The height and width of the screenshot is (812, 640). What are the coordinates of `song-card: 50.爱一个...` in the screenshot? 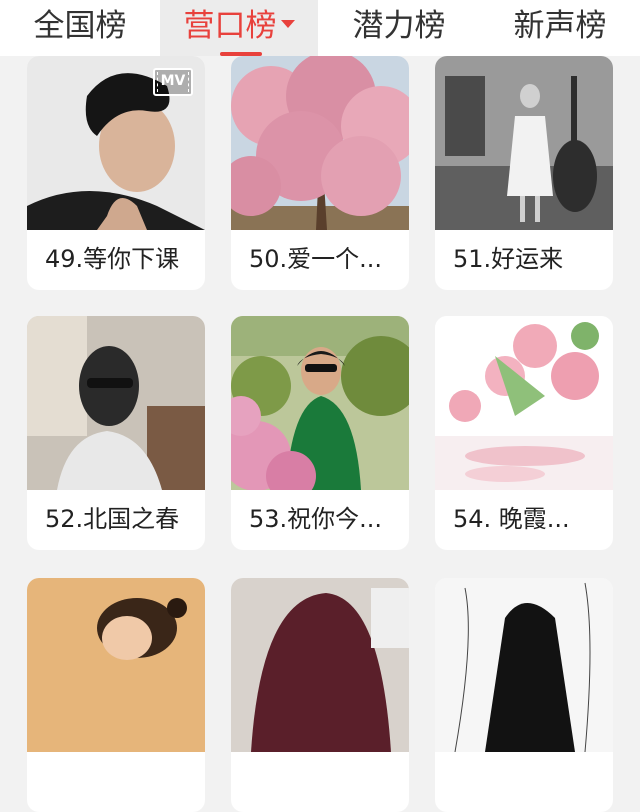 It's located at (320, 173).